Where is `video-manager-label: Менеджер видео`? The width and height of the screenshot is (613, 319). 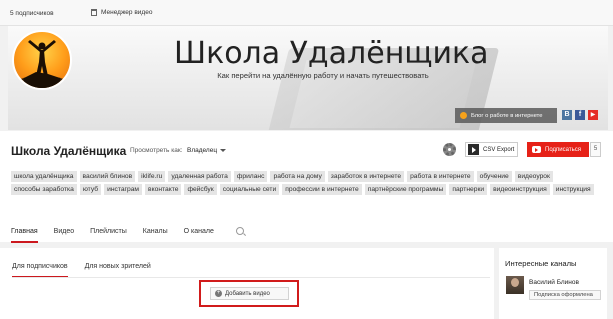 video-manager-label: Менеджер видео is located at coordinates (127, 12).